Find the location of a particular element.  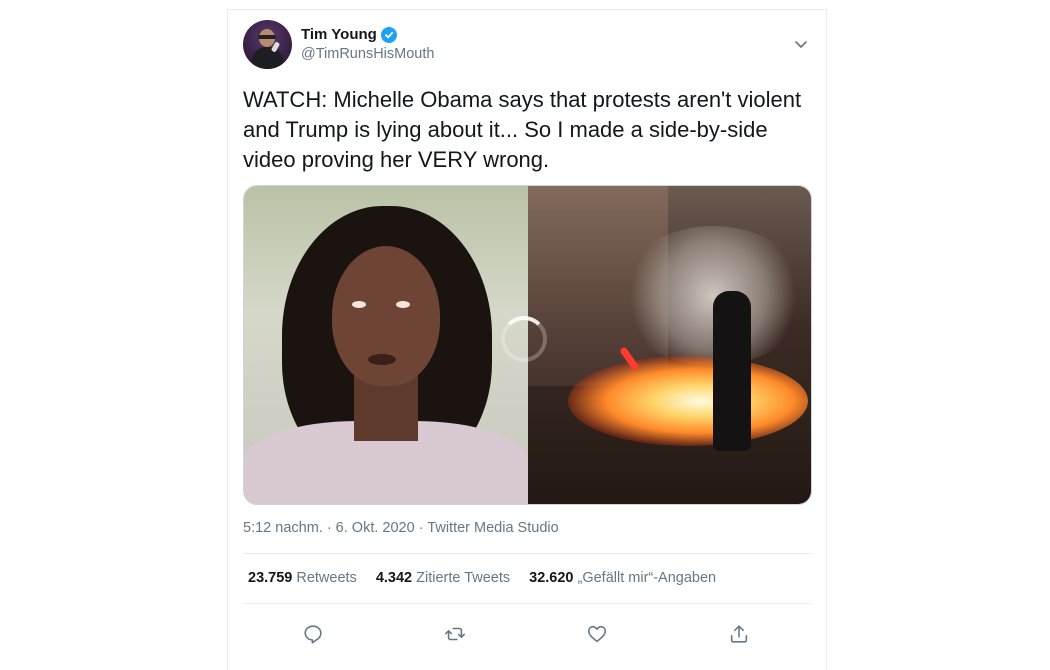

retweet-icon is located at coordinates (455, 634).